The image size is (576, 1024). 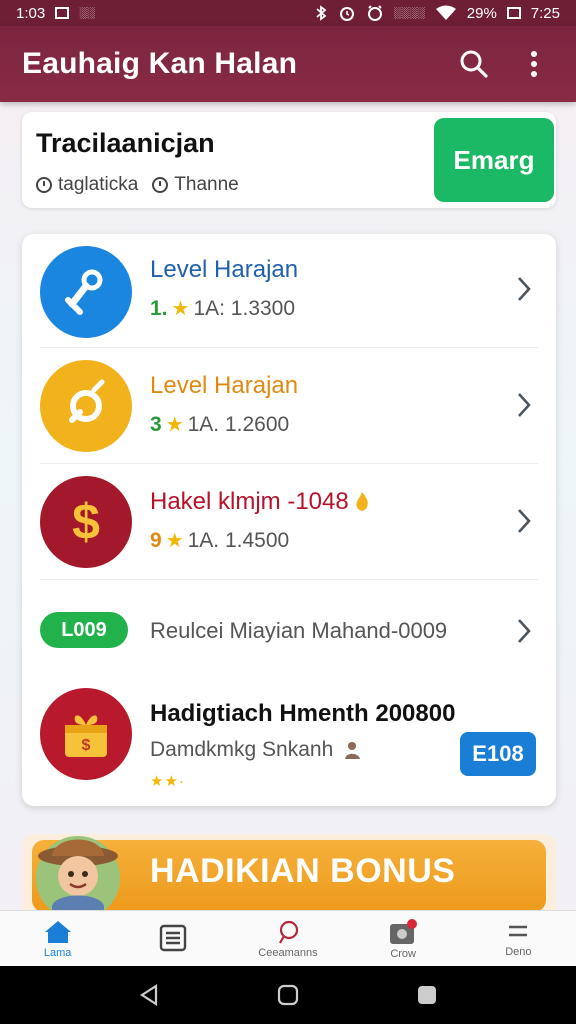 I want to click on dollar-icon: $, so click(x=86, y=522).